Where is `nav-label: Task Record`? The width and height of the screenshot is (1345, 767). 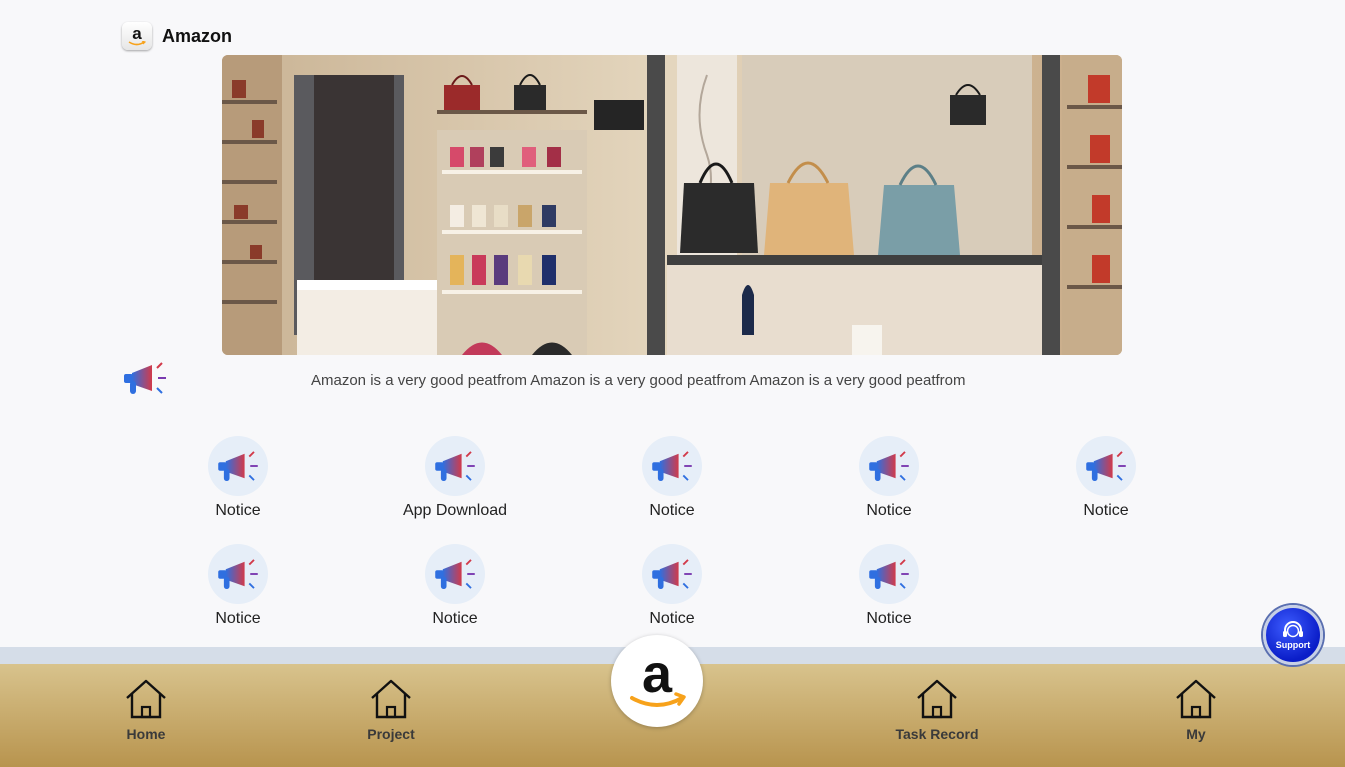
nav-label: Task Record is located at coordinates (937, 734).